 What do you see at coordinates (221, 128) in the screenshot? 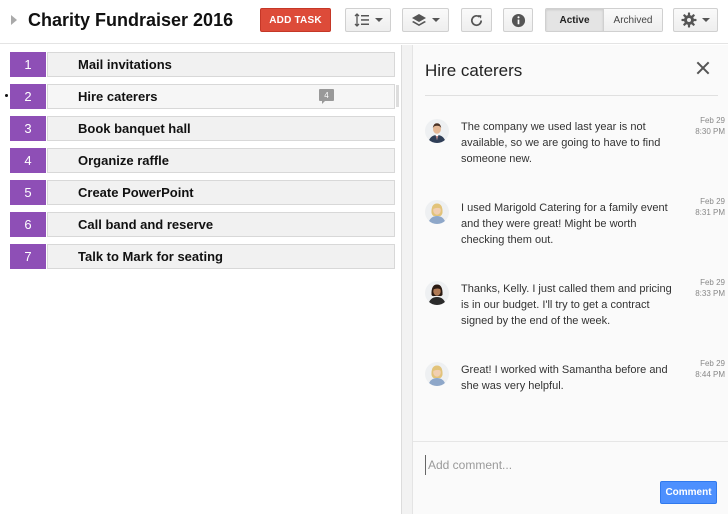
I see `task-title: Book banquet hall` at bounding box center [221, 128].